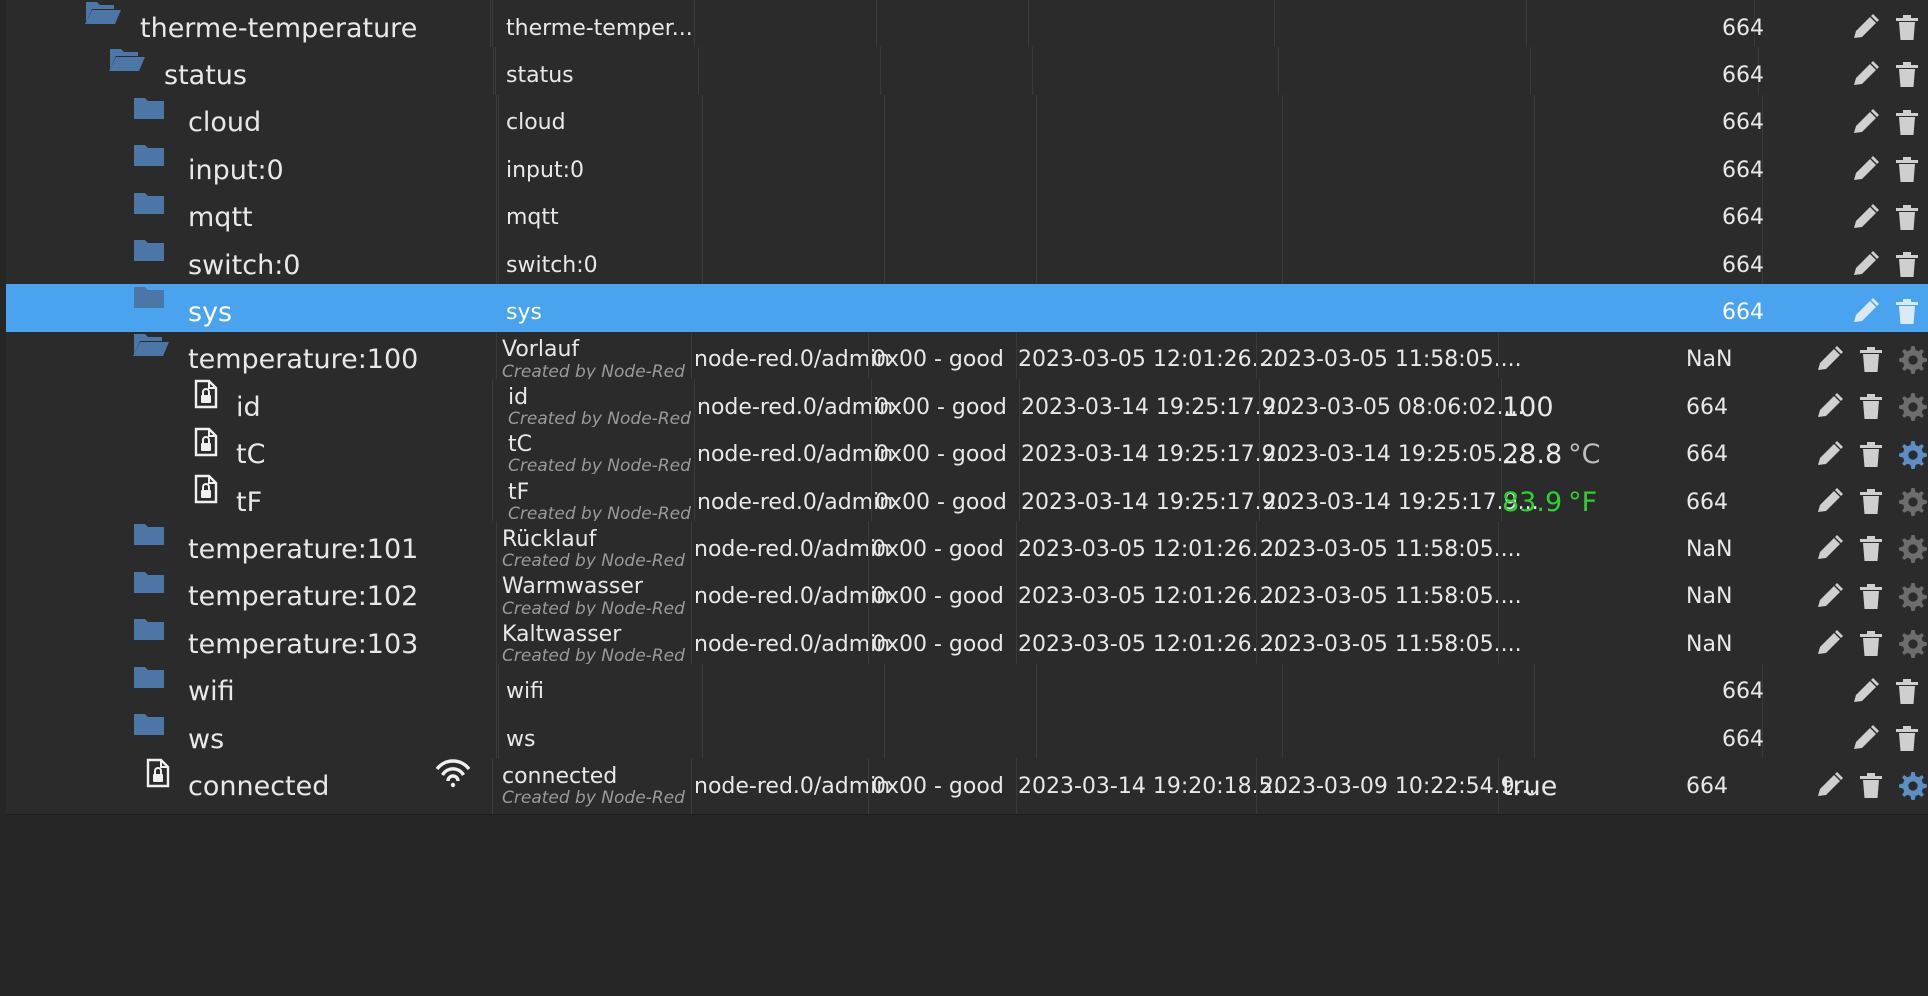 The image size is (1928, 996). I want to click on state-value-number: 28.8, so click(1532, 455).